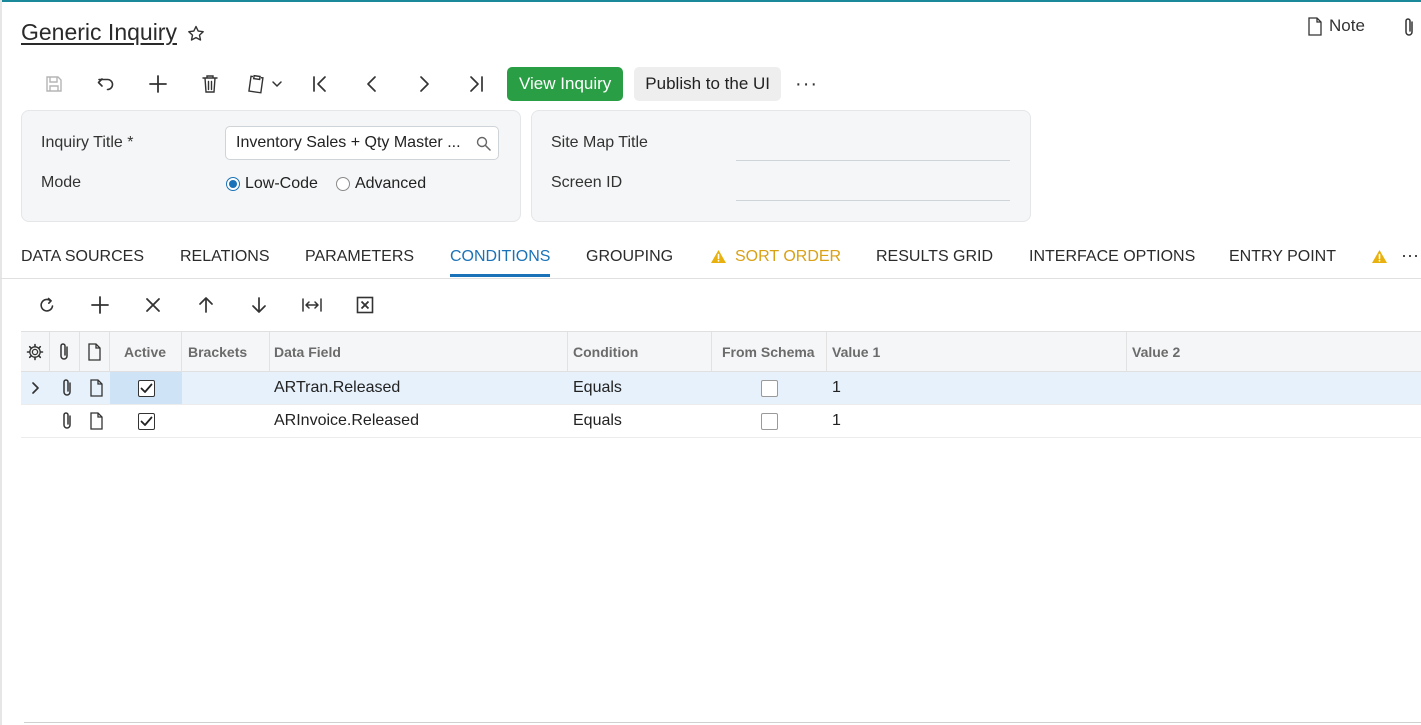 The image size is (1421, 725). I want to click on files-column-header, so click(65, 351).